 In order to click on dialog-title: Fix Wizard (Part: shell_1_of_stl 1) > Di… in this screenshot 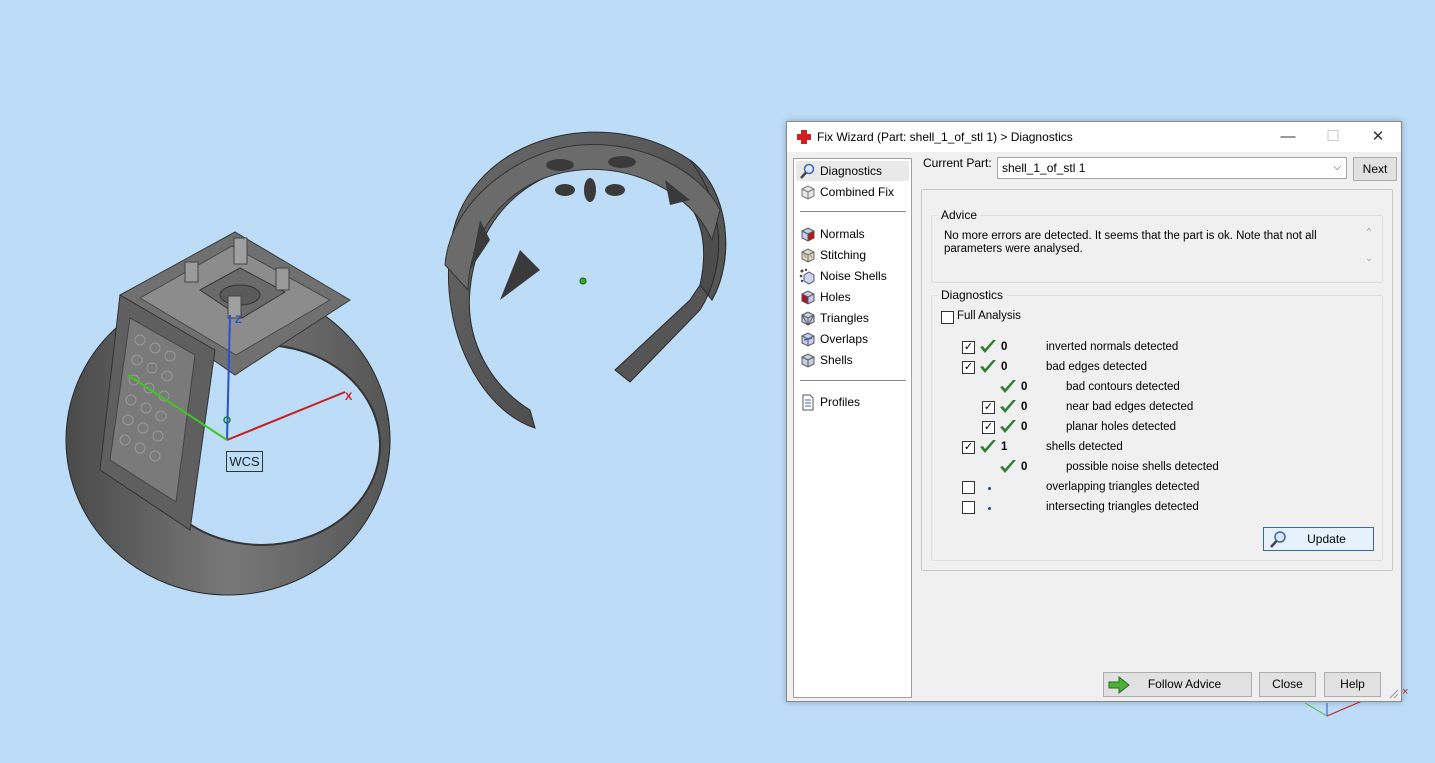, I will do `click(945, 137)`.